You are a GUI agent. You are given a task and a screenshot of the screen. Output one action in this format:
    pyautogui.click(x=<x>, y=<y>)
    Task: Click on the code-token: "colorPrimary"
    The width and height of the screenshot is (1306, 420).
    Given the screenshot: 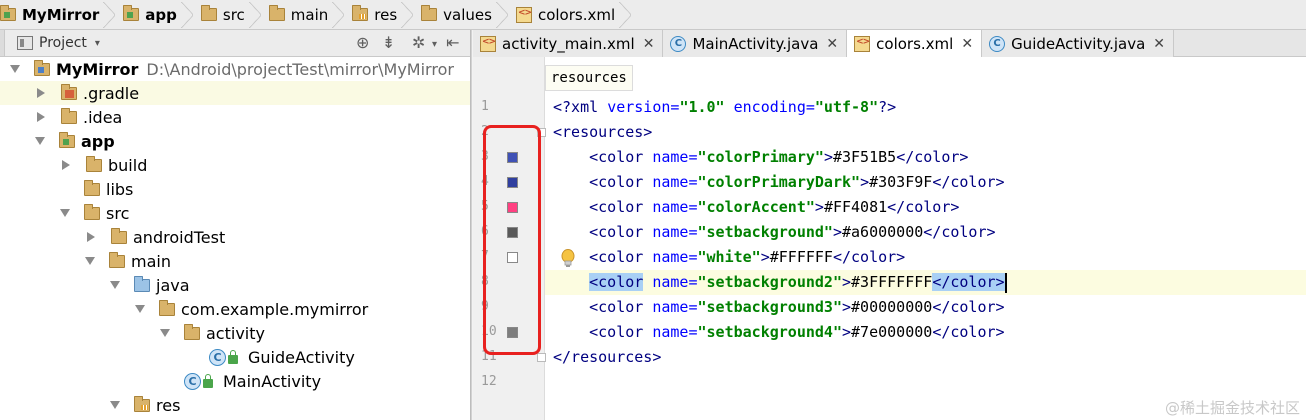 What is the action you would take?
    pyautogui.click(x=760, y=157)
    